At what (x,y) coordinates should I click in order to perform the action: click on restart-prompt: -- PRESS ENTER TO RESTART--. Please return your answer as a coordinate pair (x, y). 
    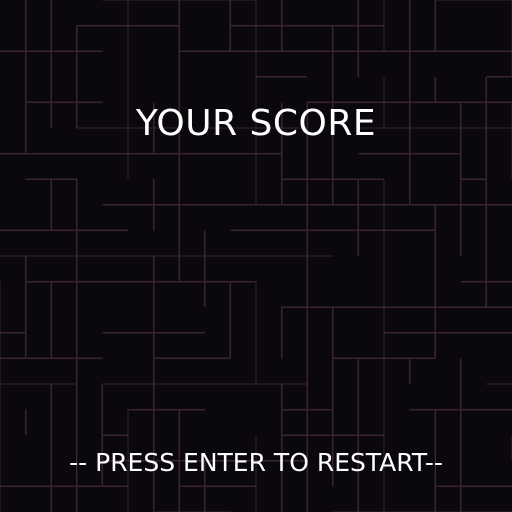
    Looking at the image, I should click on (256, 462).